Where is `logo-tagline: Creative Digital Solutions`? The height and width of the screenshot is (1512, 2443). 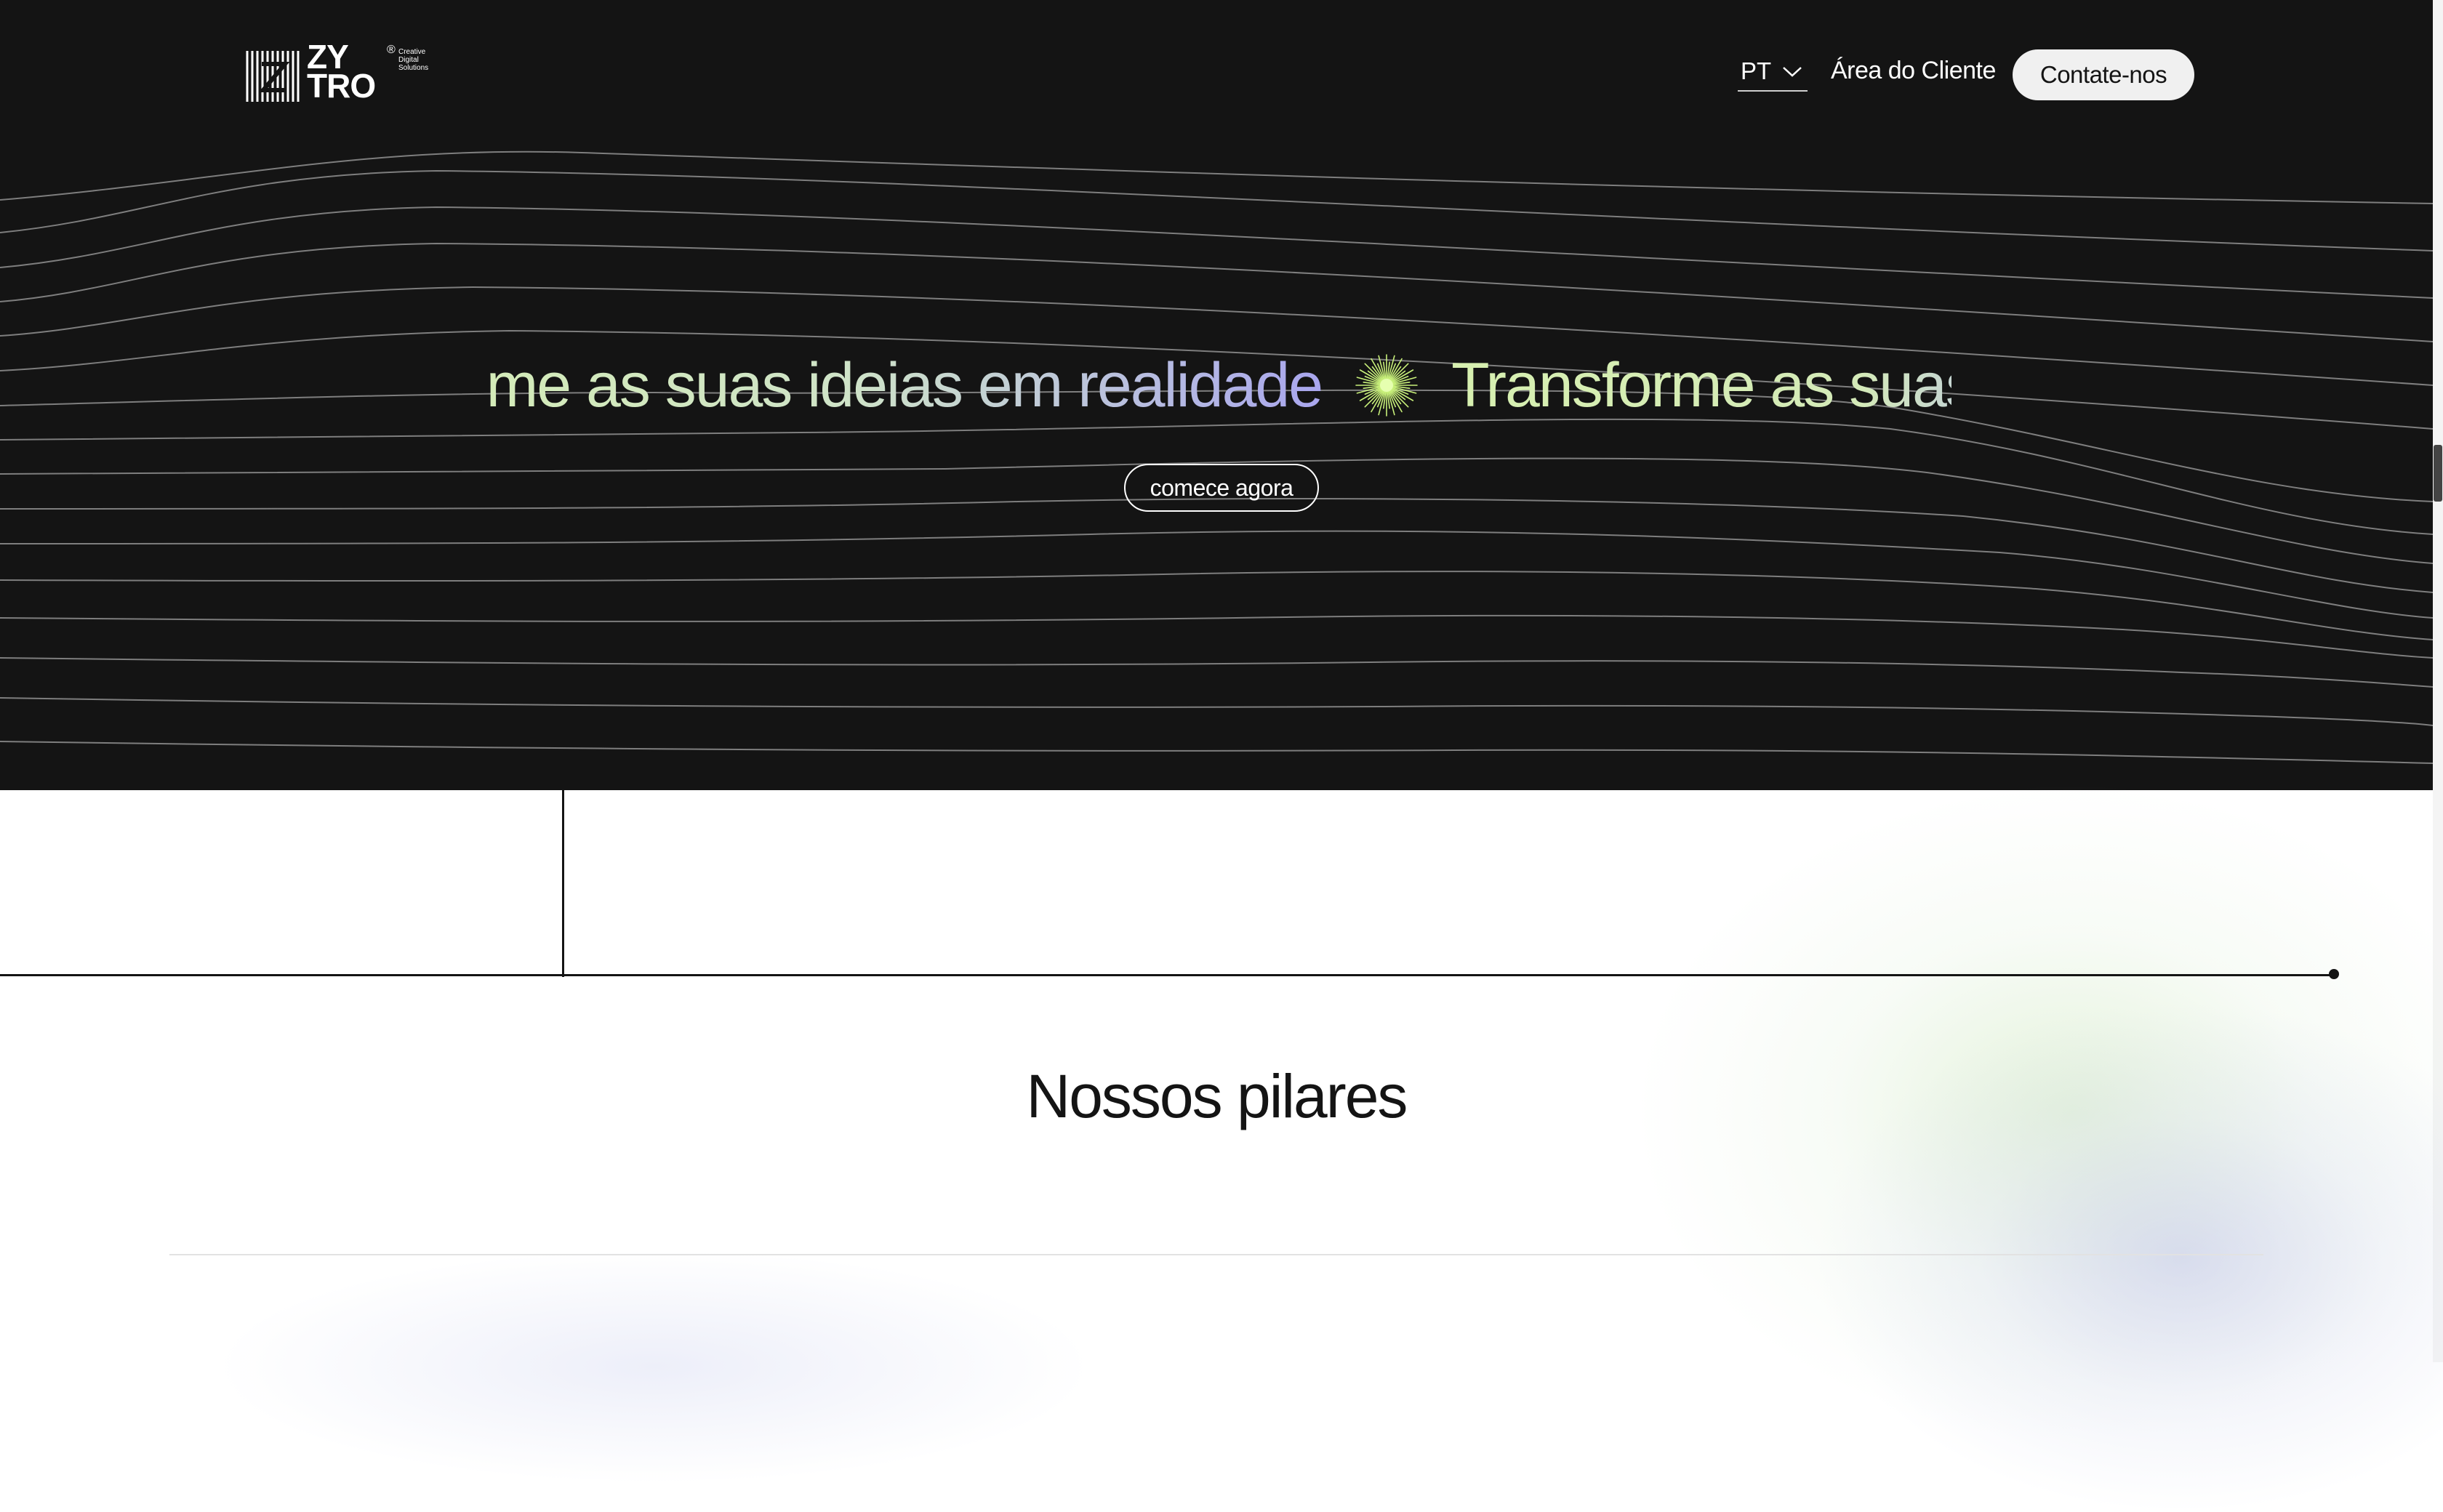
logo-tagline: Creative Digital Solutions is located at coordinates (420, 60).